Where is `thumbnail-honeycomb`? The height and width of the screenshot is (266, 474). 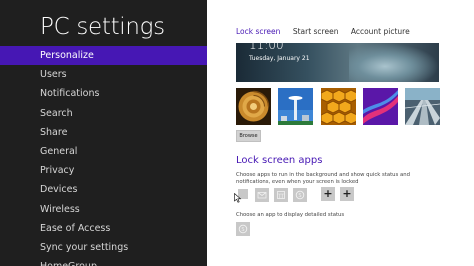 thumbnail-honeycomb is located at coordinates (338, 106).